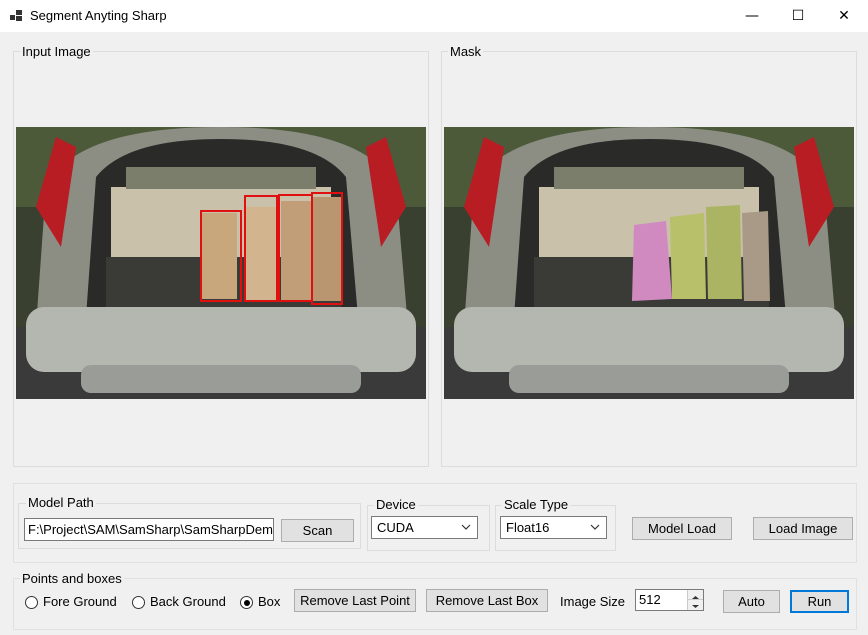 The height and width of the screenshot is (635, 868). I want to click on model-path-input: F:\Project\SAM\SamSharp\SamSharpDemo, so click(149, 529).